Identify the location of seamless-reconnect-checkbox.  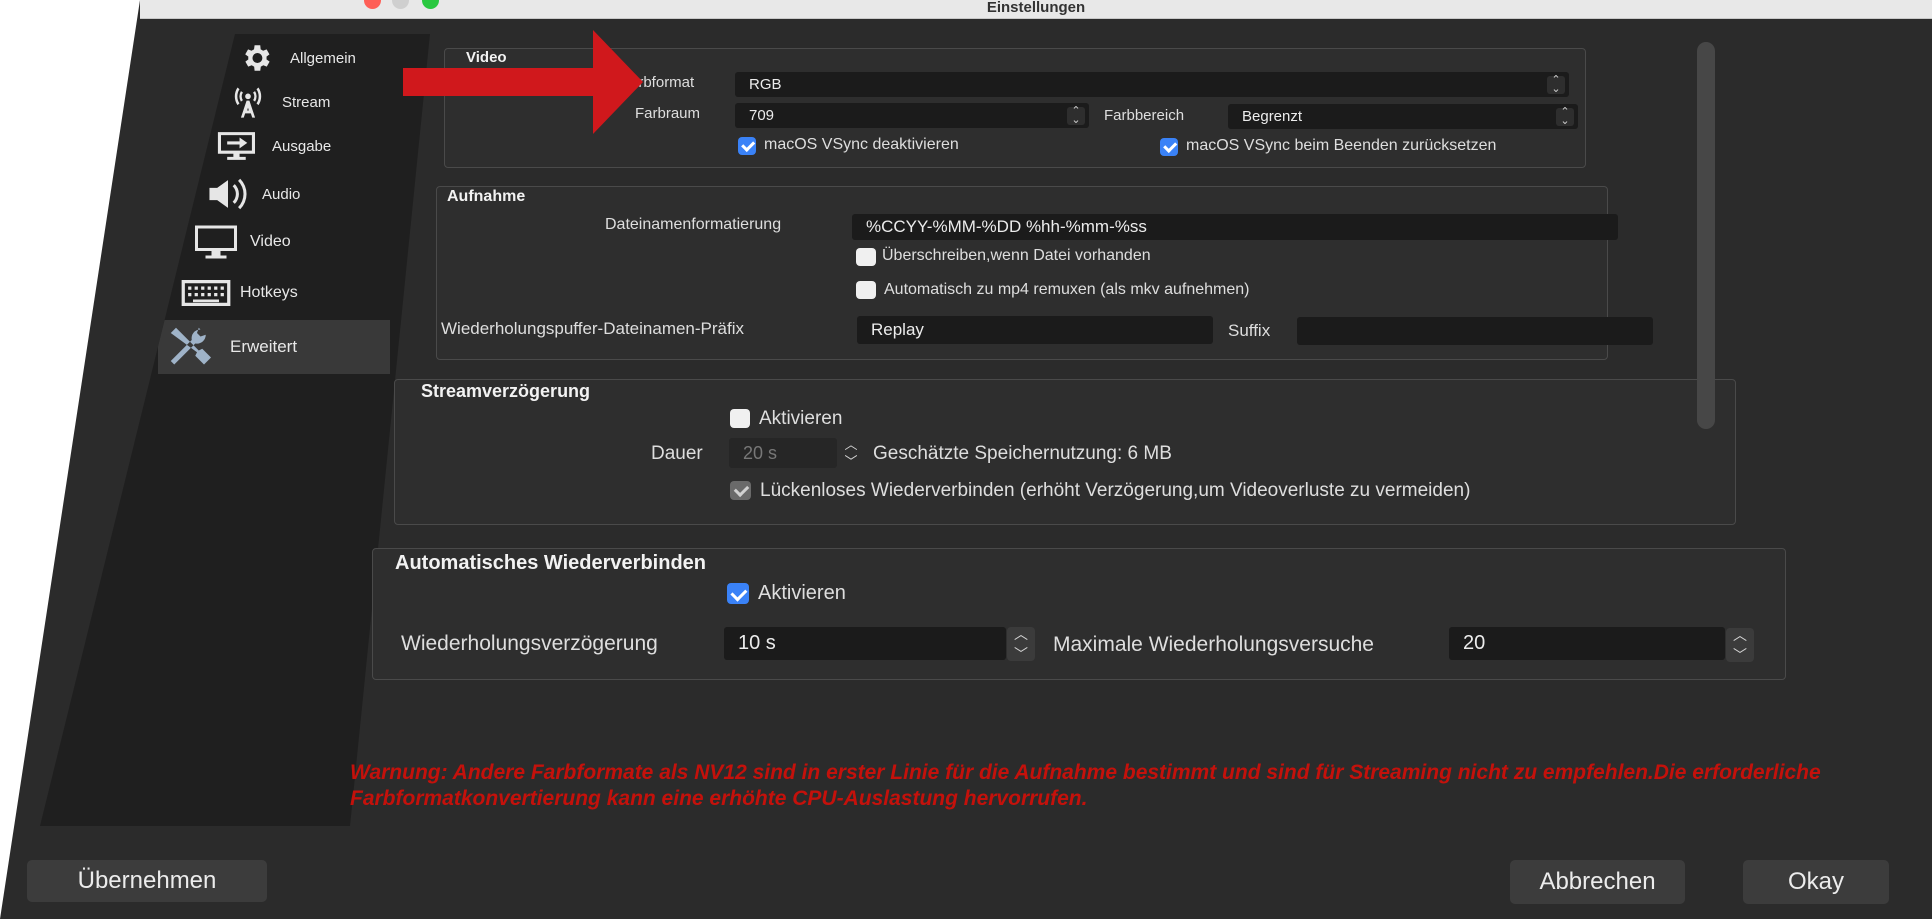
(740, 490).